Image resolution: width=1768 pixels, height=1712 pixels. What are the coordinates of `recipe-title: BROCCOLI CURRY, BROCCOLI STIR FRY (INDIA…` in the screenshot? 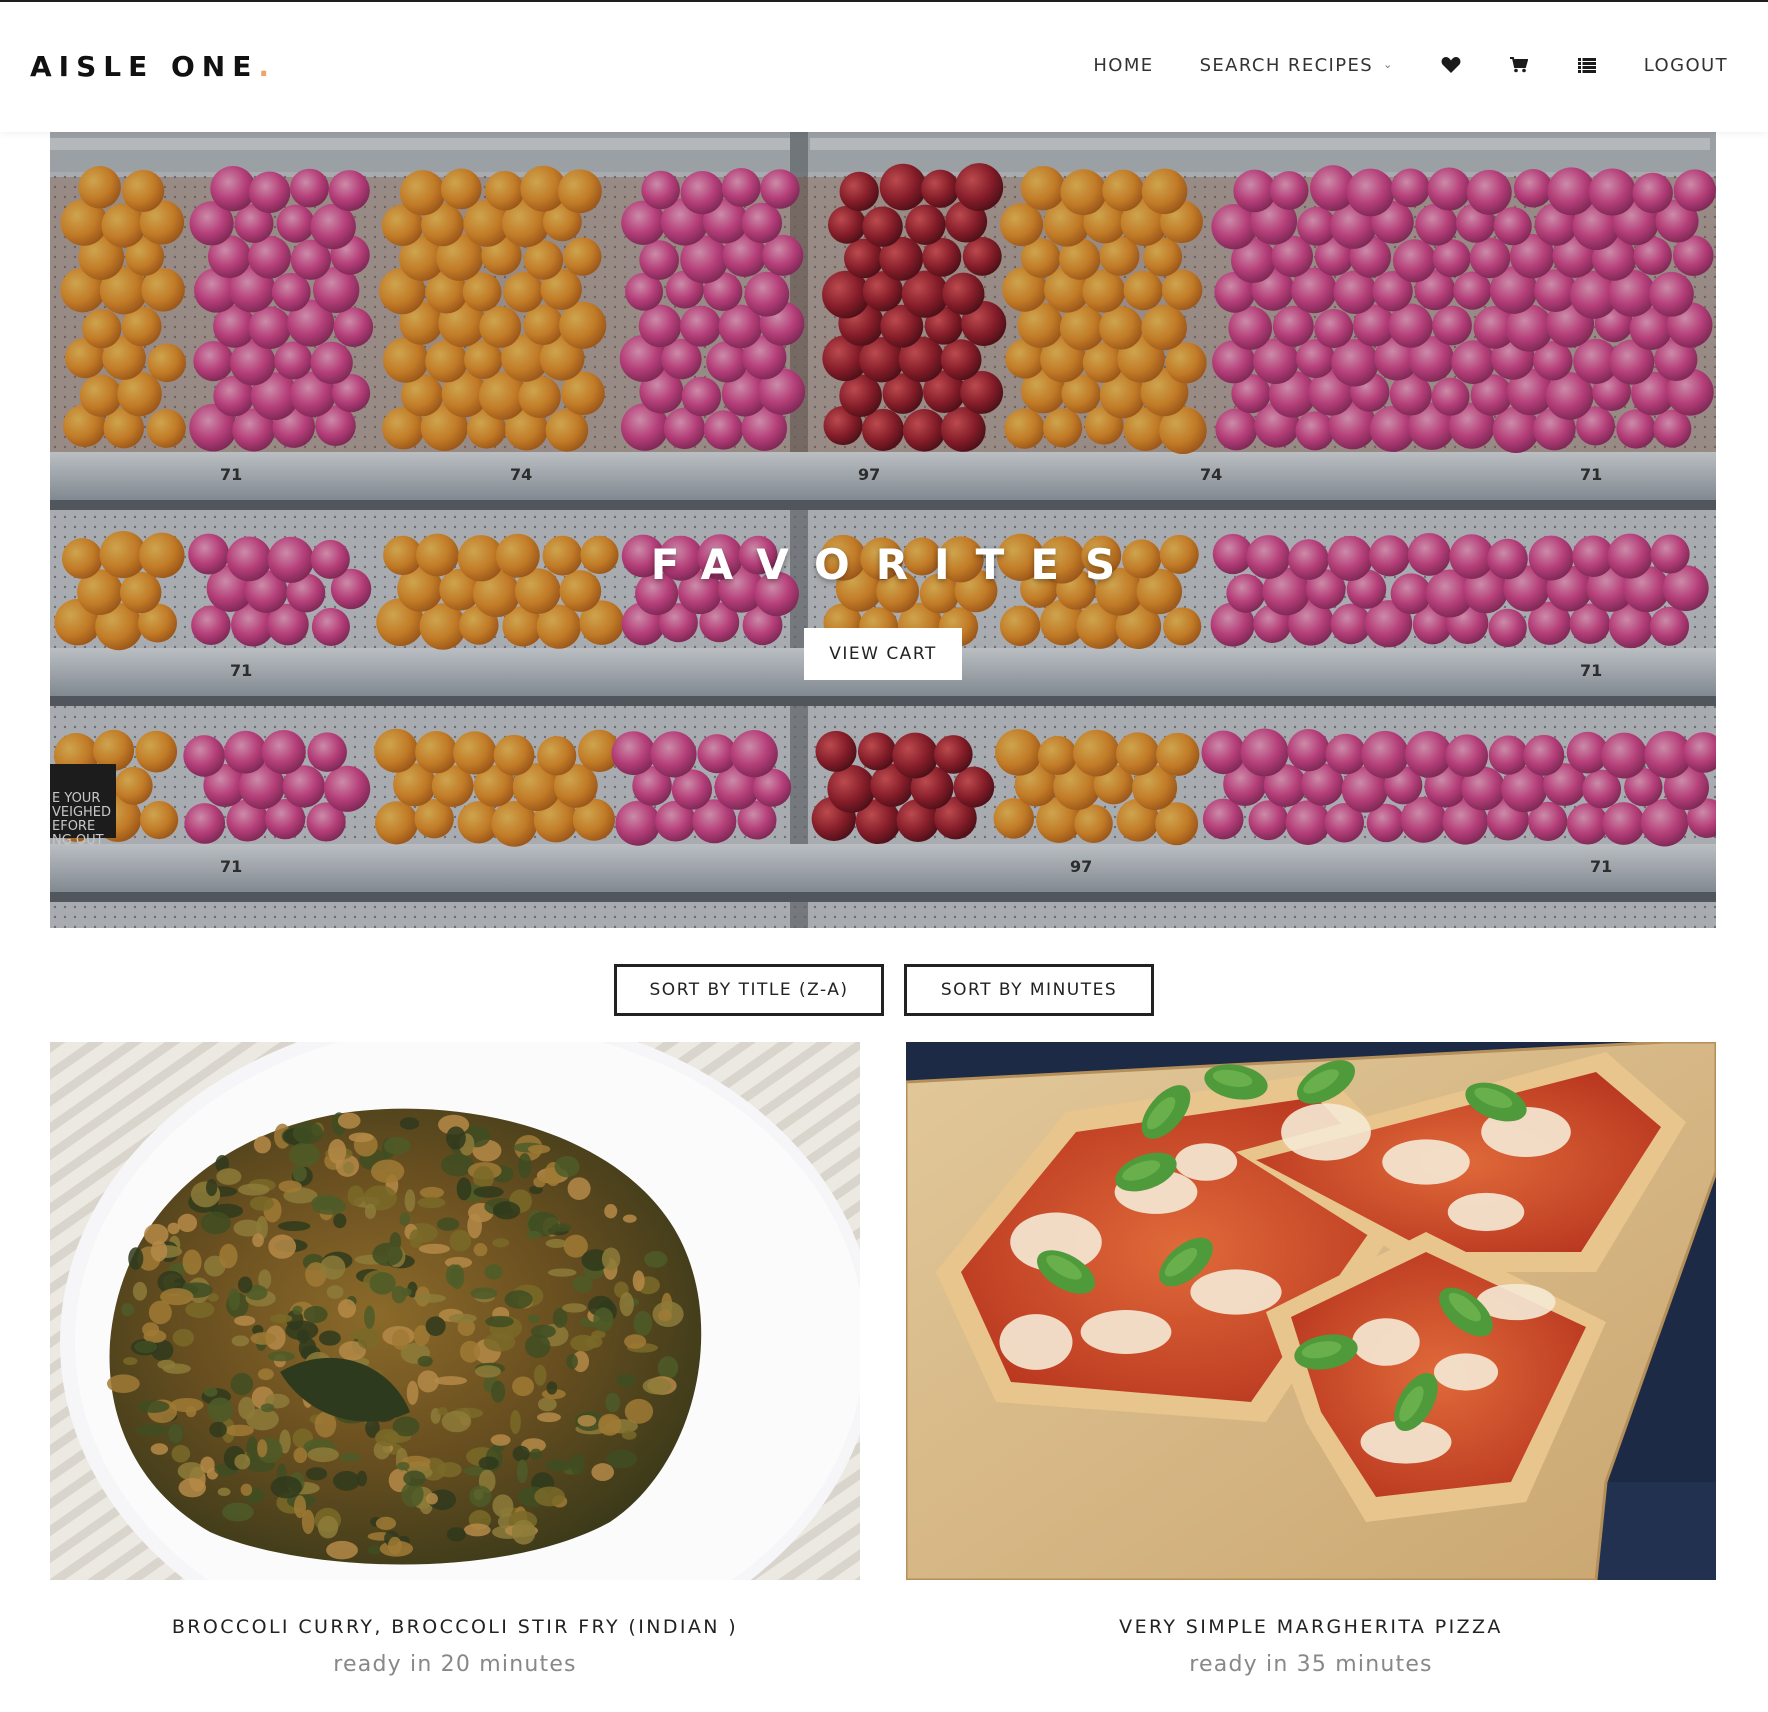 It's located at (455, 1627).